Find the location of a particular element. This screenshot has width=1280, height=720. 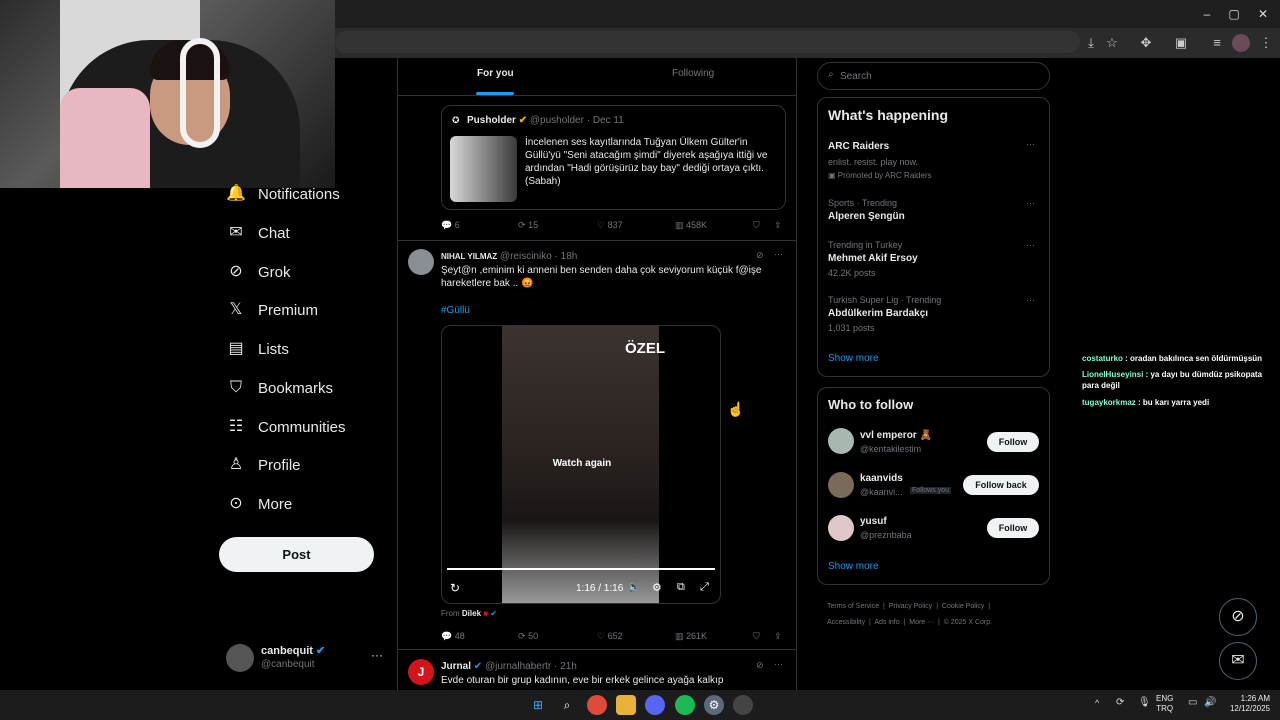

post-button: Post is located at coordinates (296, 554).